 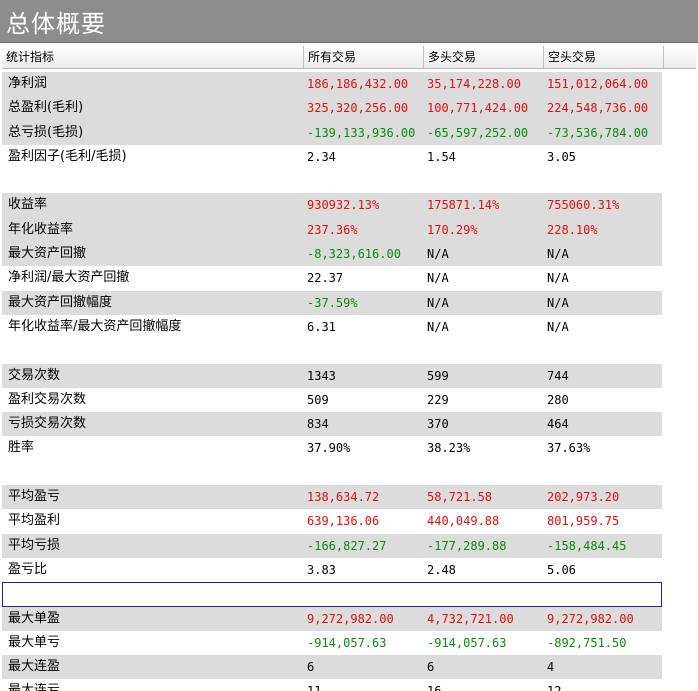 I want to click on value-long-trades: 58,721.58, so click(x=460, y=497).